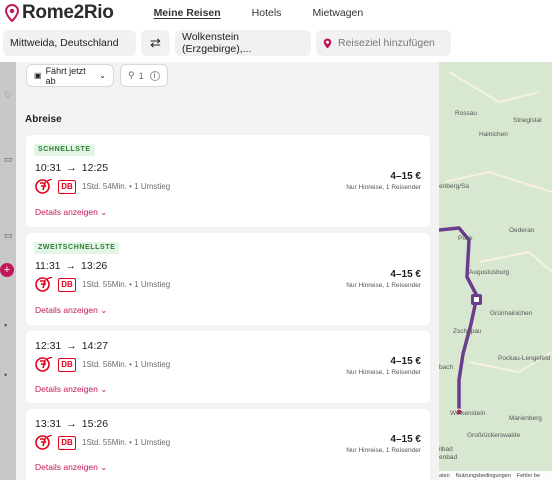 This screenshot has height=480, width=552. Describe the element at coordinates (69, 43) in the screenshot. I see `origin-field: Mittweida, Deutschland` at that location.